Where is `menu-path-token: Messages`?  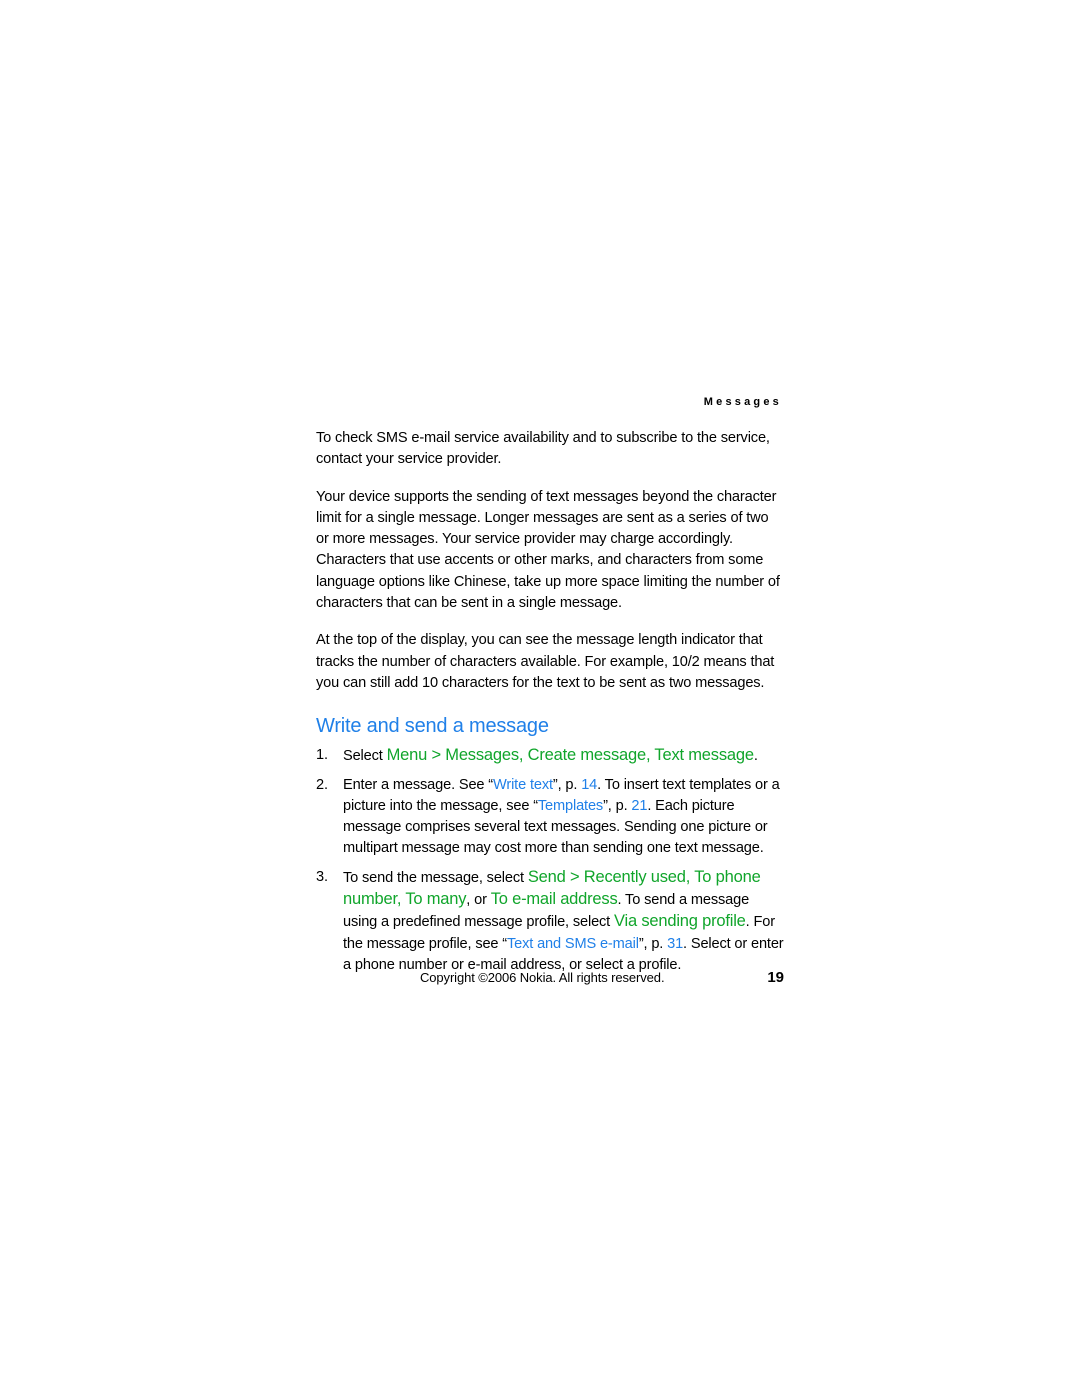 menu-path-token: Messages is located at coordinates (482, 755).